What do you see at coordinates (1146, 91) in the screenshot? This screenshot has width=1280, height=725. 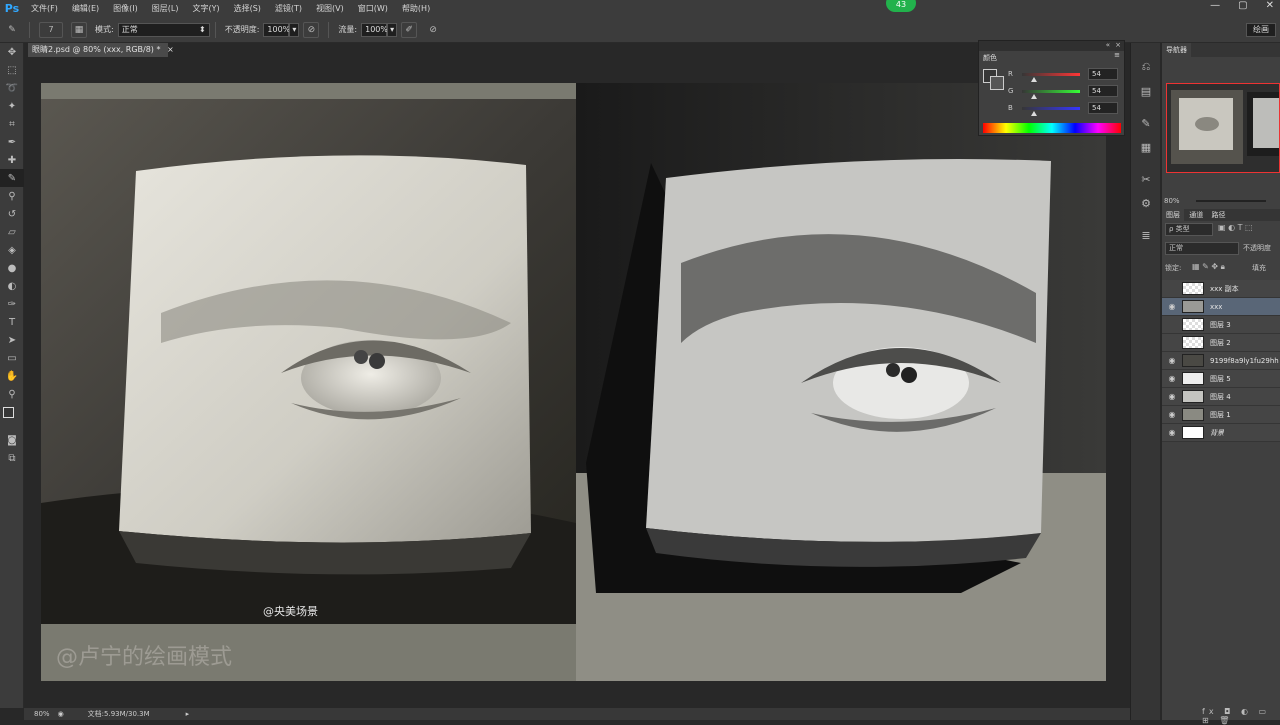 I see `info-panel-icon: ▤` at bounding box center [1146, 91].